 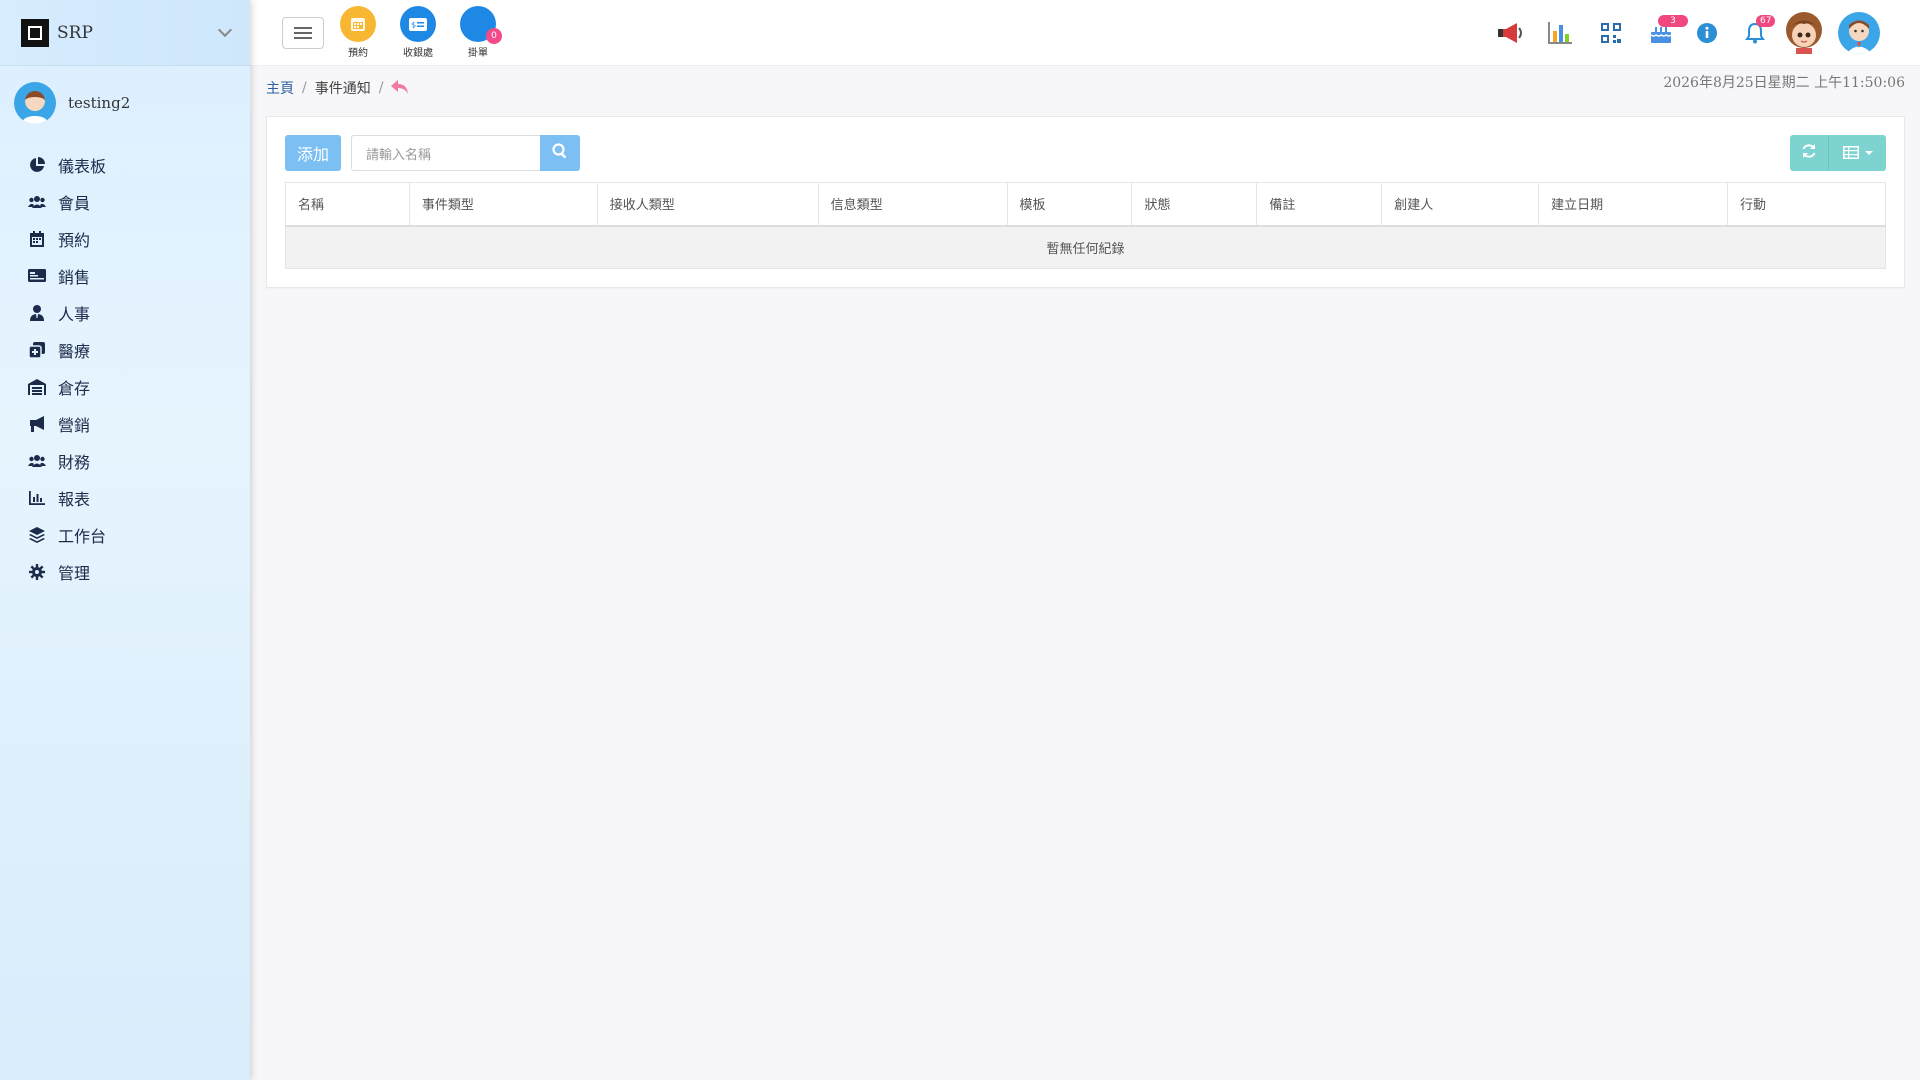 I want to click on quick-booking-button: 預約, so click(x=358, y=32).